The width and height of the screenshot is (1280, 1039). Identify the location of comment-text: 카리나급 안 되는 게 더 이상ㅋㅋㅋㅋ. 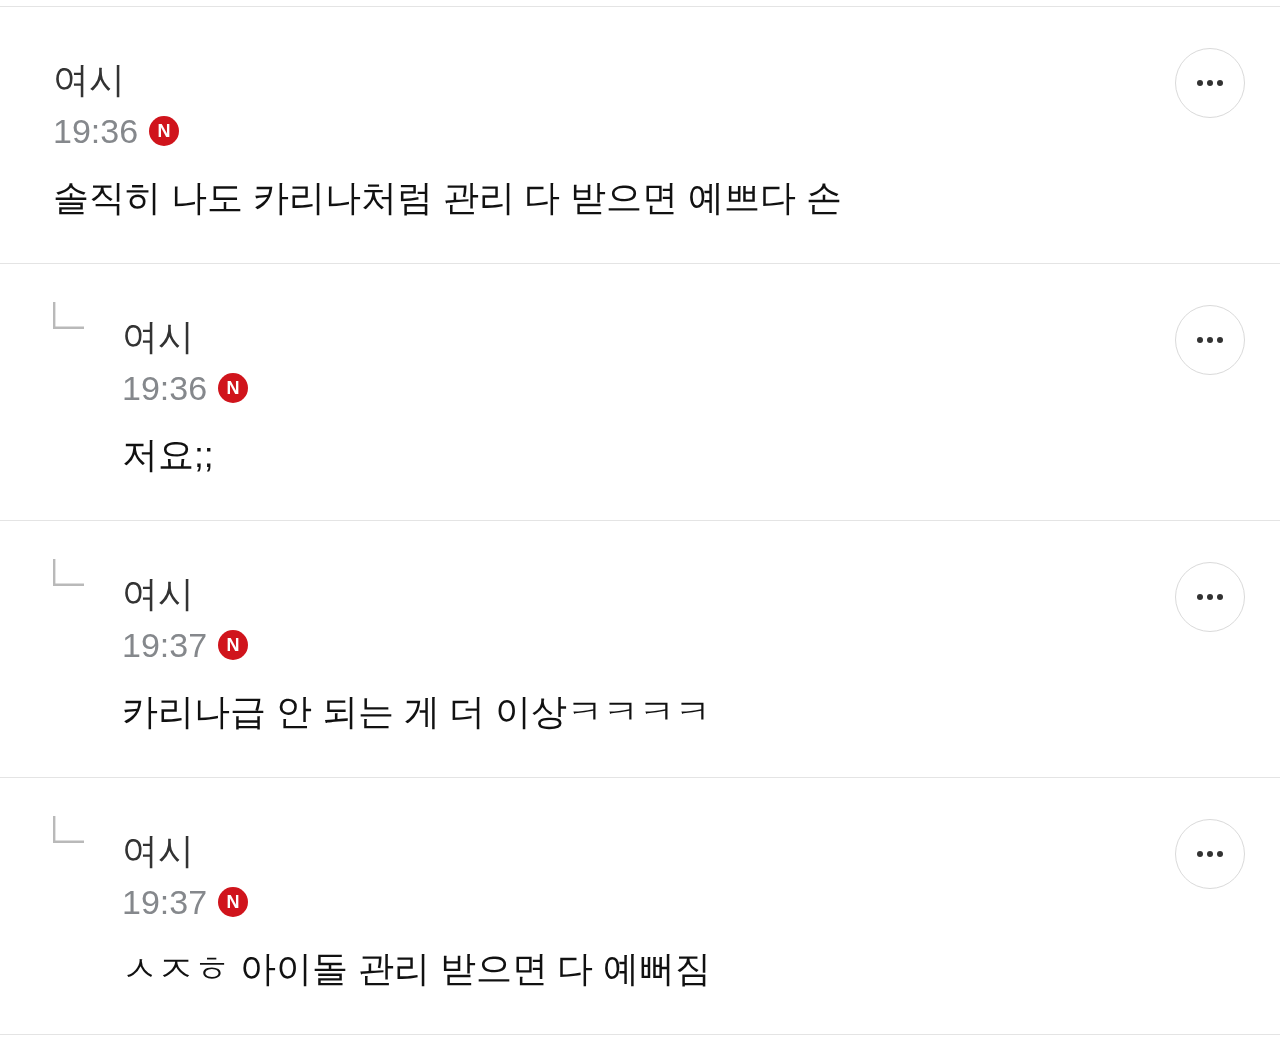
(417, 712).